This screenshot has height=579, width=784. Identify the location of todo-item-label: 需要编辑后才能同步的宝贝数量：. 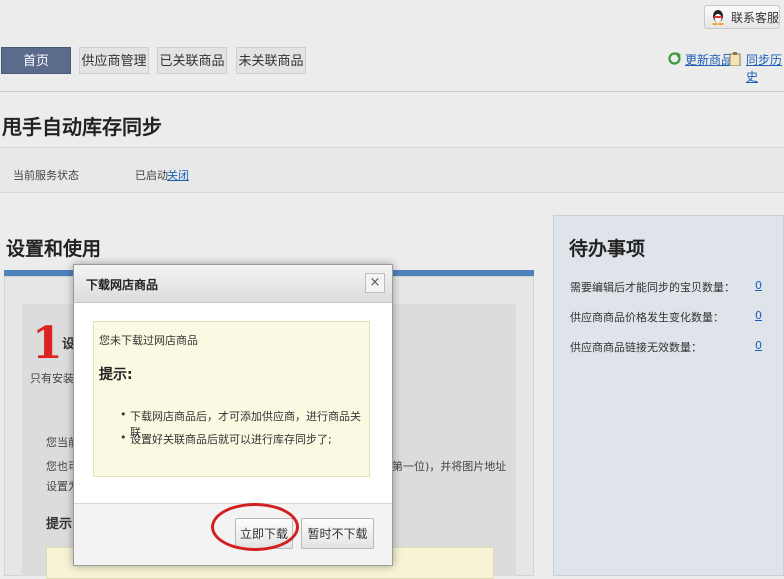
(652, 287).